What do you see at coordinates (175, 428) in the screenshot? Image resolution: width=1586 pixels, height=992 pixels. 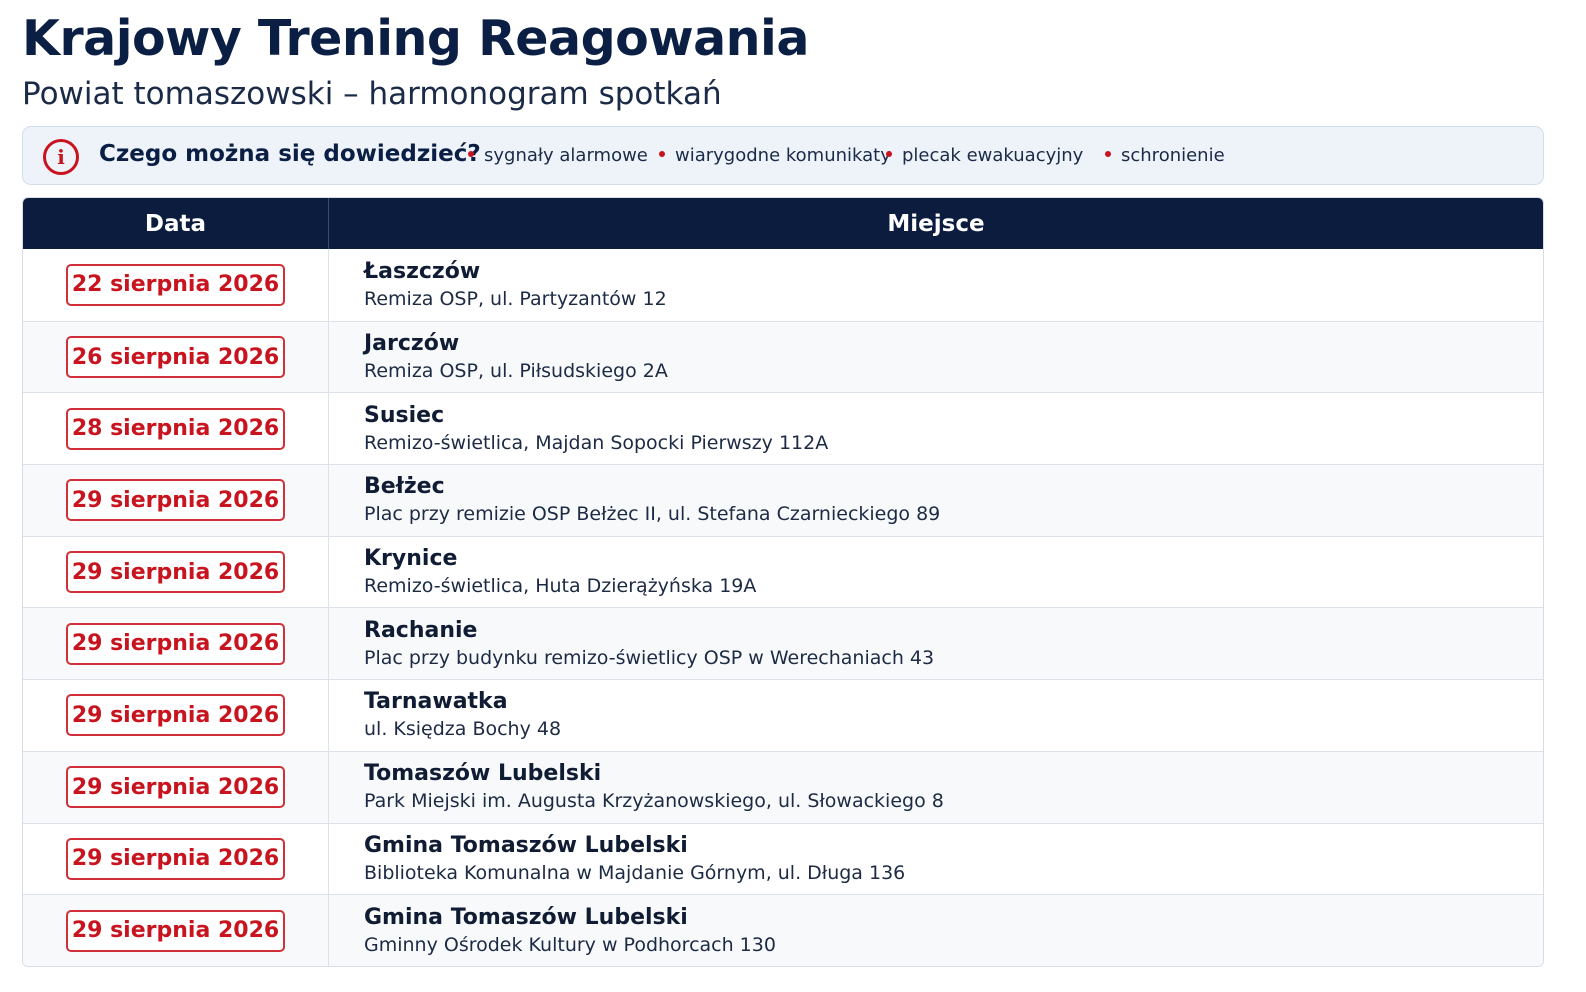 I see `date-badge: 28 sierpnia 2026` at bounding box center [175, 428].